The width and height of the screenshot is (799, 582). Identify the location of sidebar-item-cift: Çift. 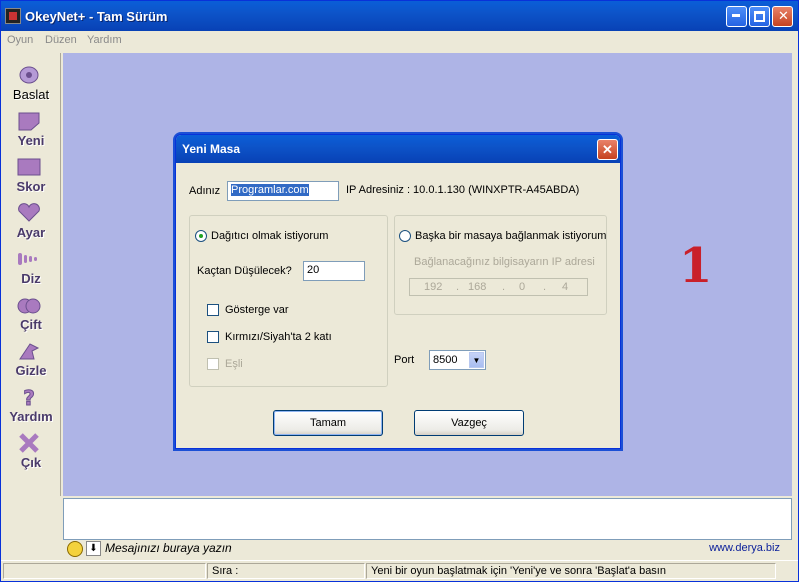
(31, 317).